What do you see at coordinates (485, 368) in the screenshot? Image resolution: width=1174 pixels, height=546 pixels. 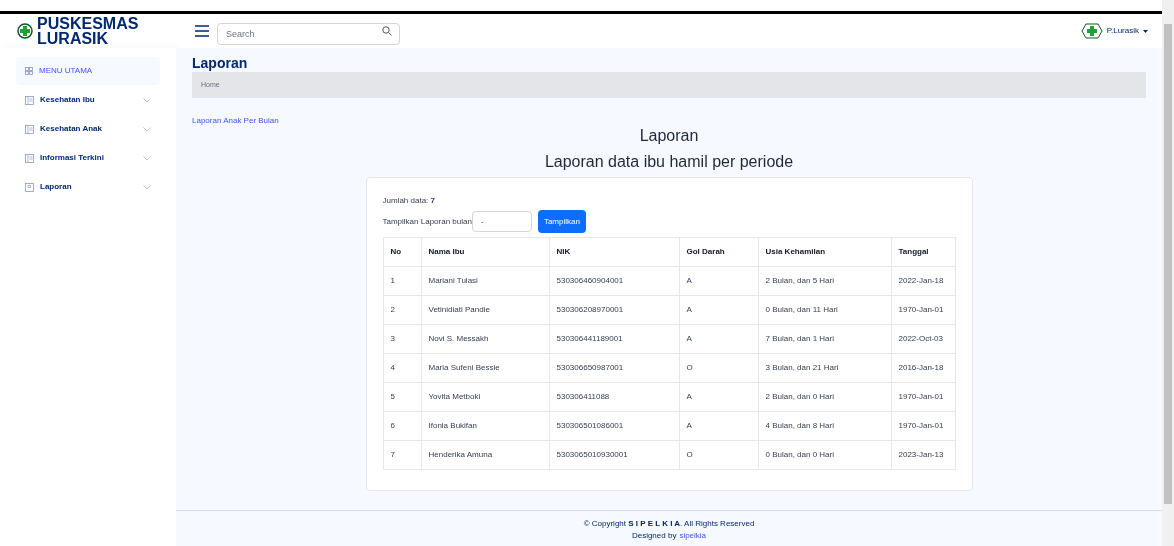 I see `table-cell: Maria Sufeni Bessie` at bounding box center [485, 368].